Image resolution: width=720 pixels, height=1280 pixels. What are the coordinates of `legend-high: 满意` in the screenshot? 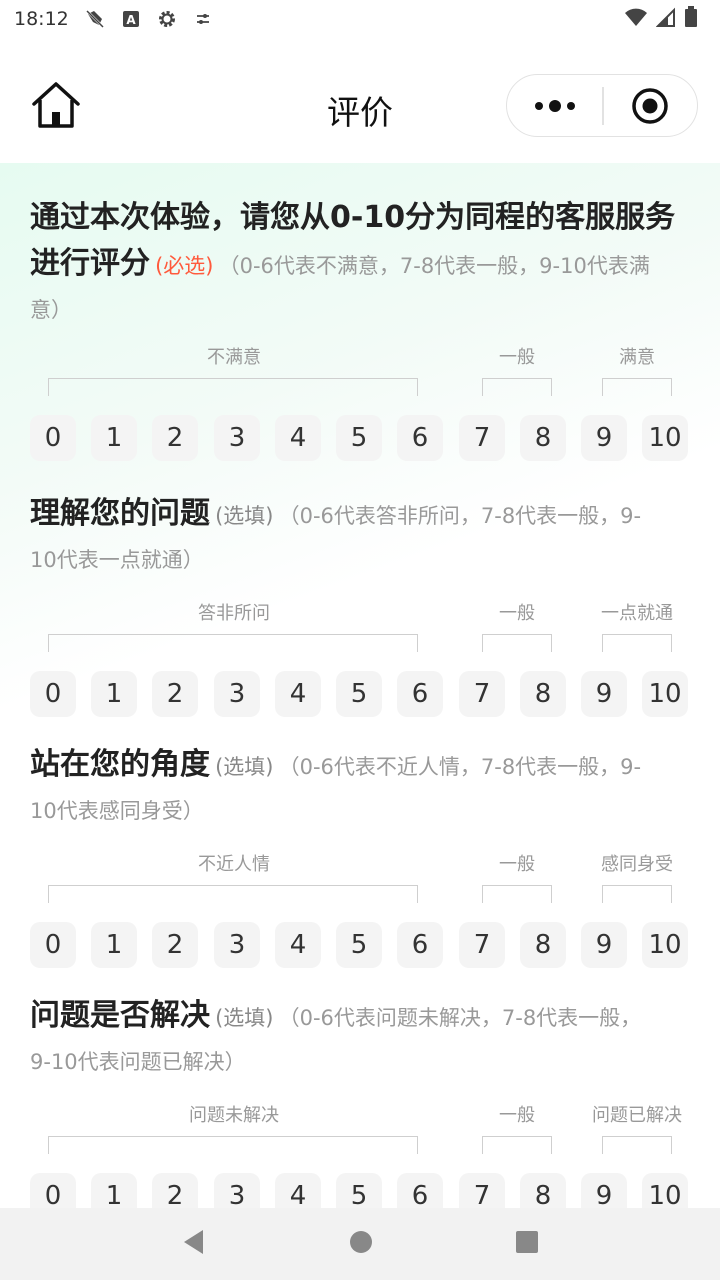 It's located at (637, 357).